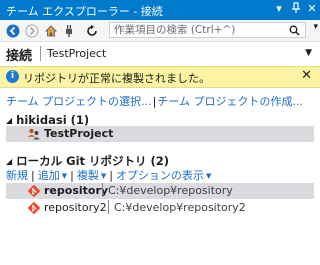  I want to click on repository-path: C:¥develop¥repository, so click(170, 190).